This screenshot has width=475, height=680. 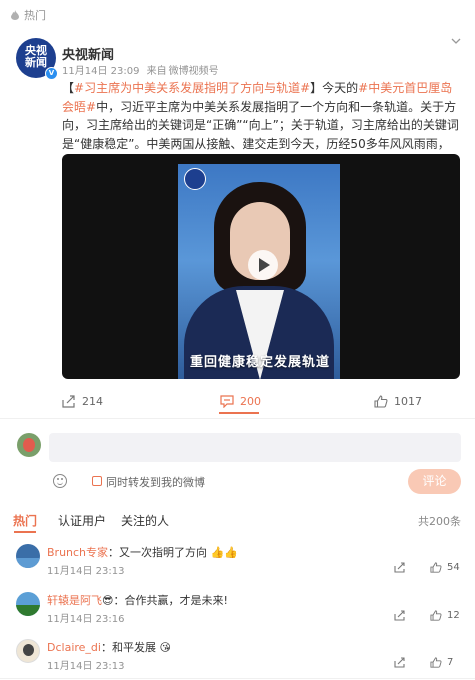 I want to click on commenter-name: 轩辕是阿飞, so click(x=74, y=600).